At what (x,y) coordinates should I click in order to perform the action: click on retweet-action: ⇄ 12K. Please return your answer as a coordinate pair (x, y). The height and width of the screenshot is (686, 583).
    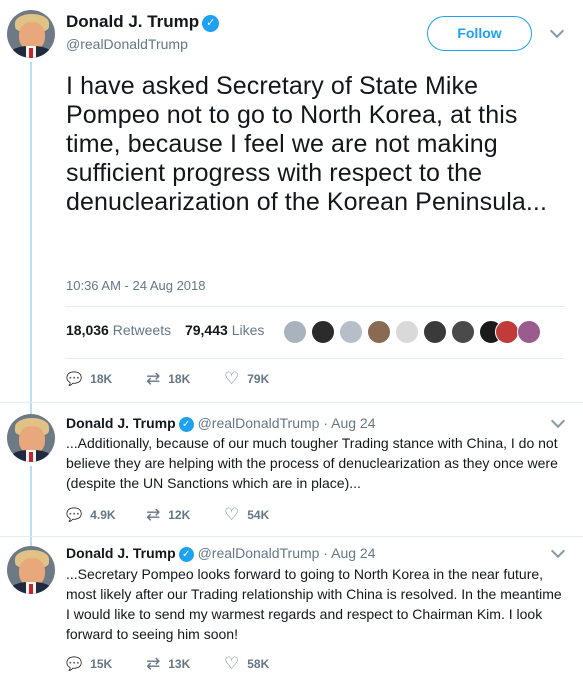
    Looking at the image, I should click on (168, 515).